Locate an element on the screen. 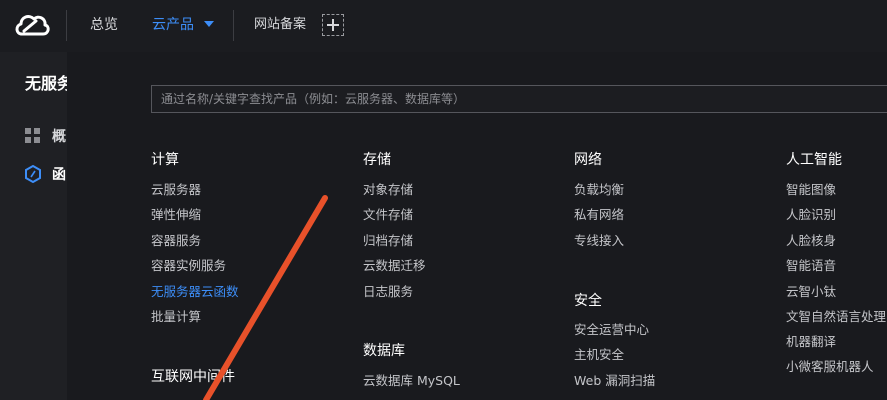 Image resolution: width=887 pixels, height=400 pixels. product-link: 云数据迁移 is located at coordinates (394, 266).